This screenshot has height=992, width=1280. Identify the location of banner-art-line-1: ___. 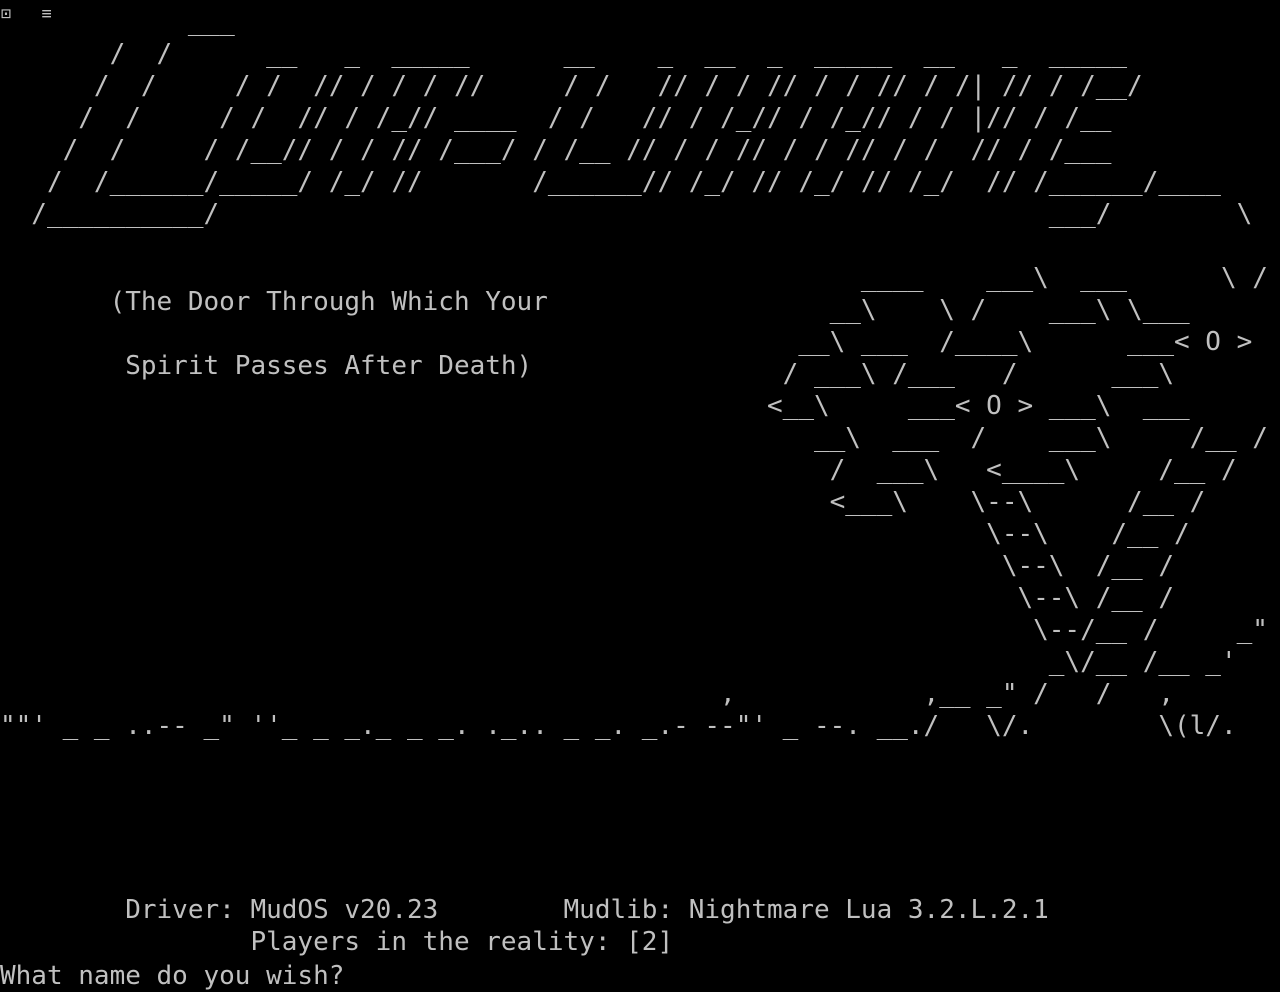
(117, 22).